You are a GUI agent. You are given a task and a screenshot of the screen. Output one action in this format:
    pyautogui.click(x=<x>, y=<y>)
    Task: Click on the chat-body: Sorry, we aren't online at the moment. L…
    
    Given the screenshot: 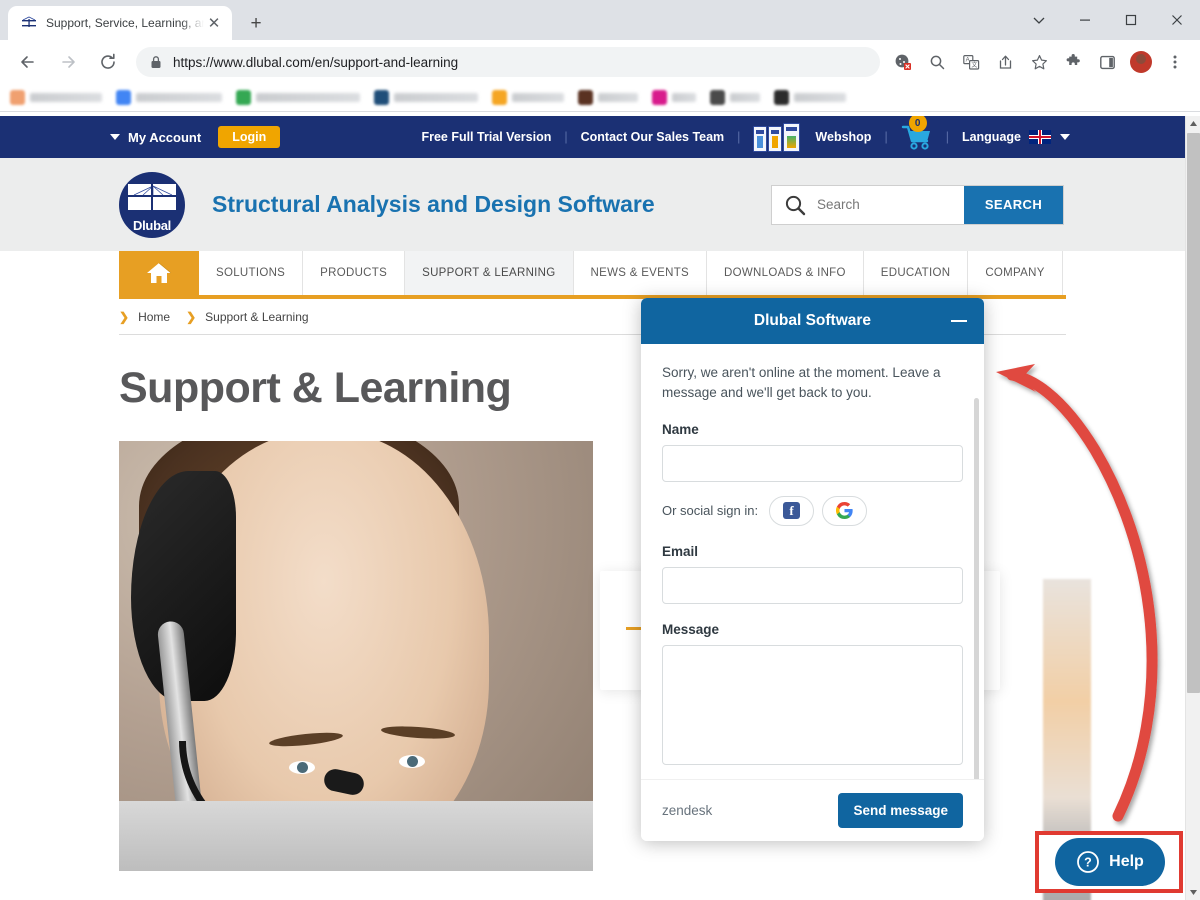 What is the action you would take?
    pyautogui.click(x=812, y=561)
    